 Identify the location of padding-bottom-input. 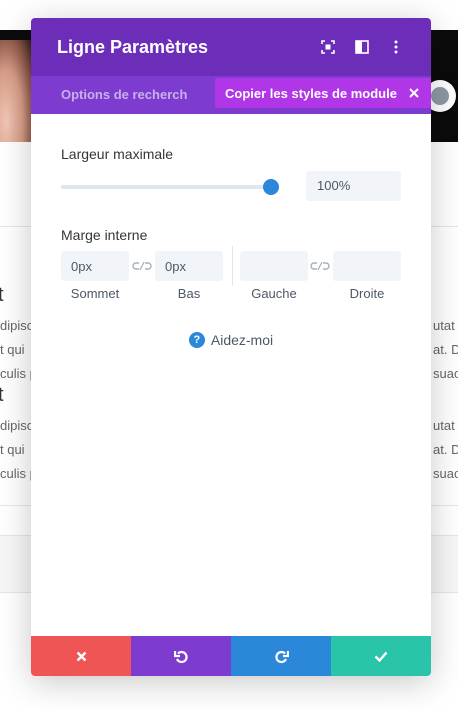
(189, 266).